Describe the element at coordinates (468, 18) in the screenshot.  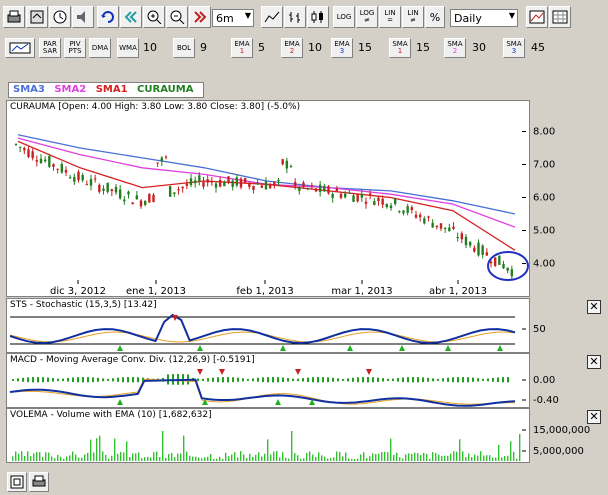
I see `interval-value: Daily` at that location.